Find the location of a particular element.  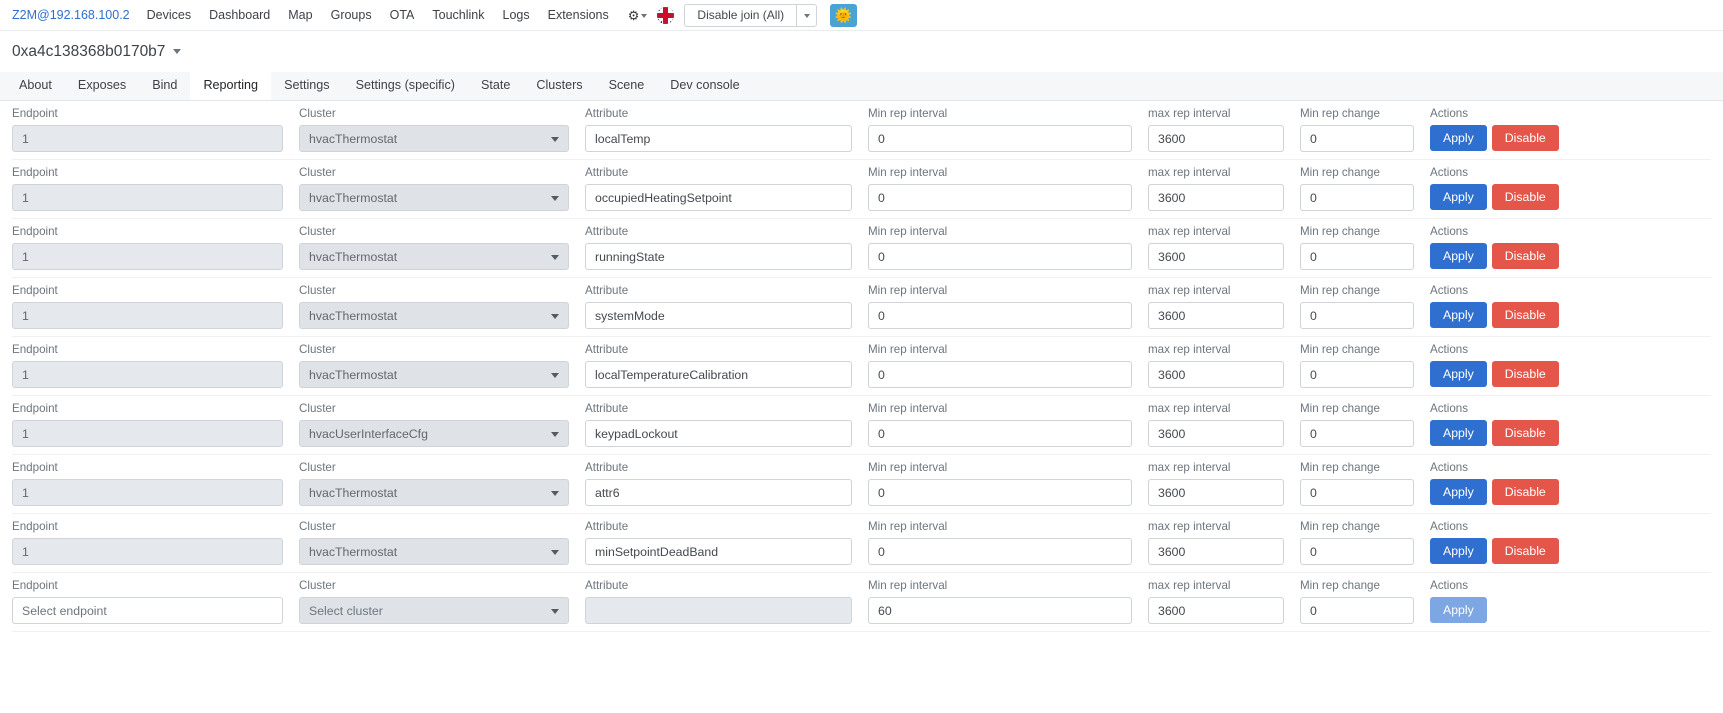

tab-bind: Bind is located at coordinates (164, 85).